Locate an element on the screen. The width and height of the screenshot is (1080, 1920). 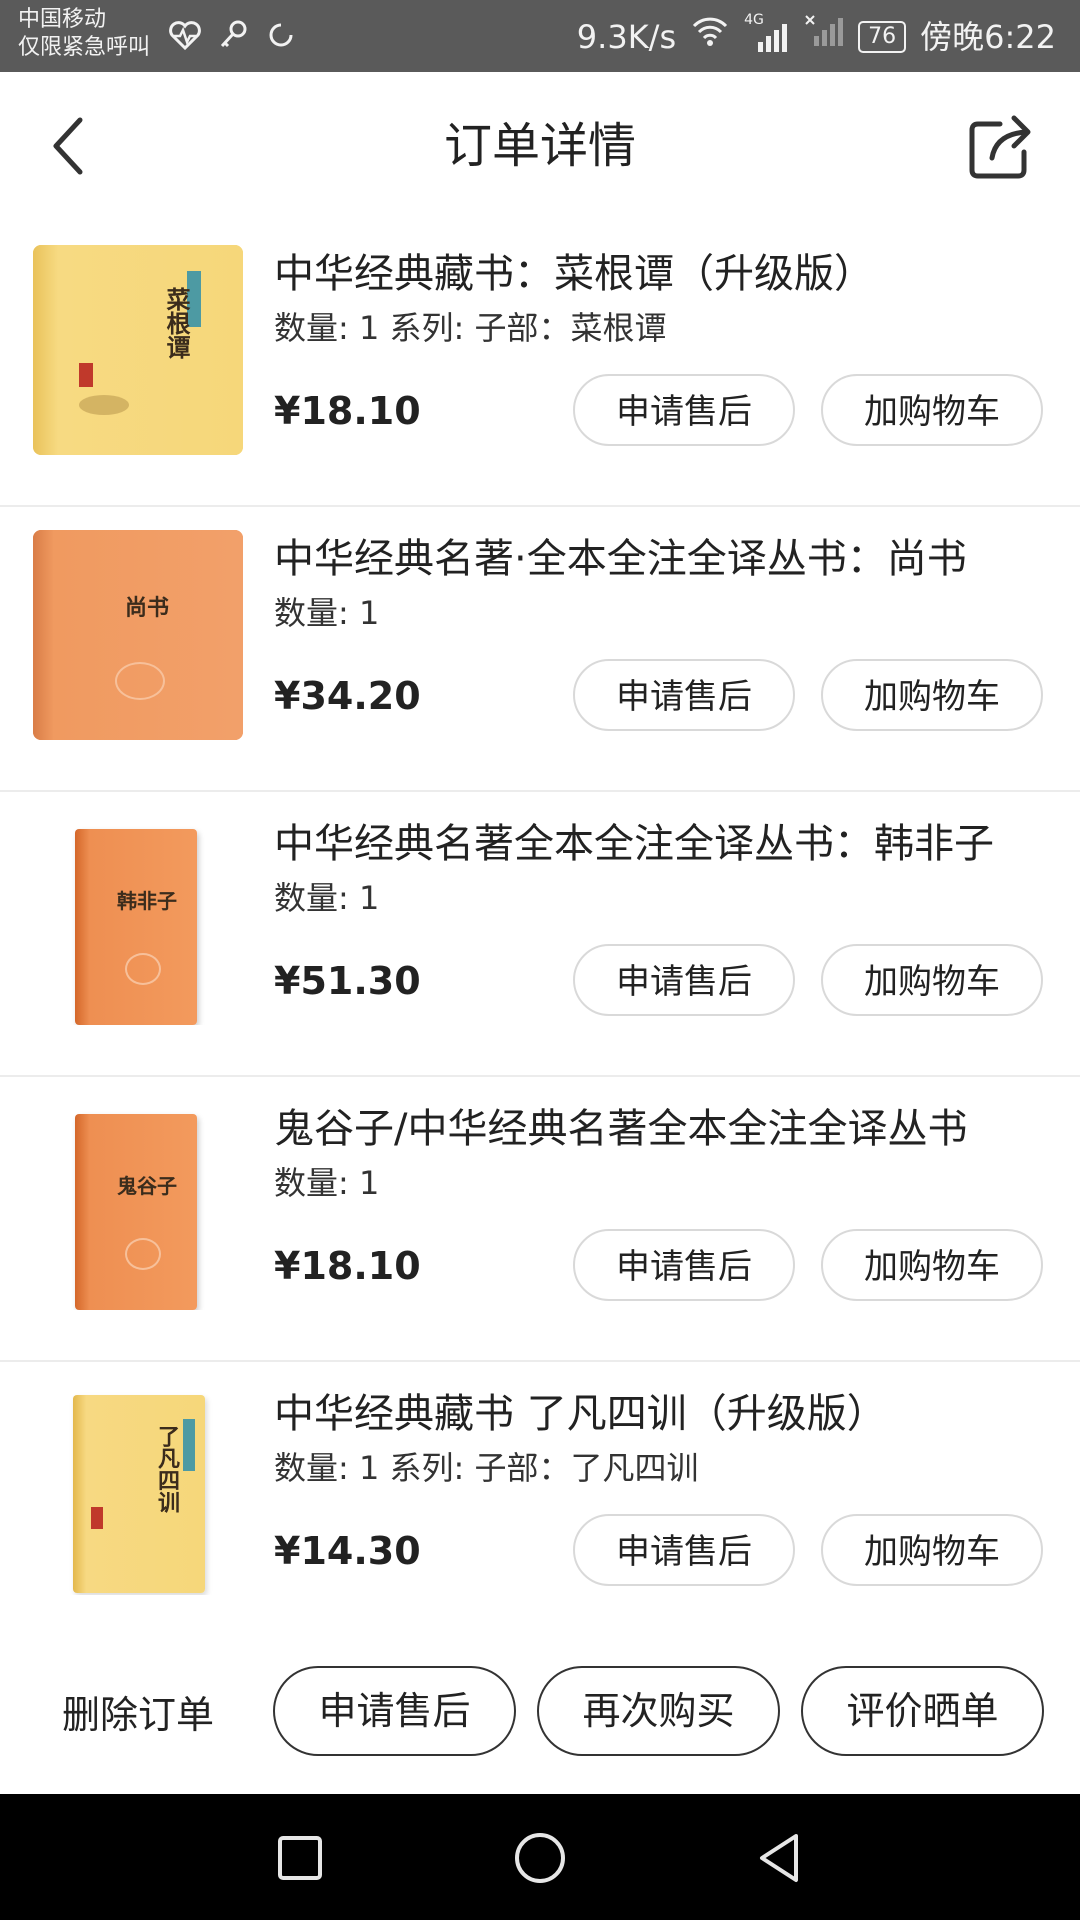
triangle-back-icon is located at coordinates (779, 1858).